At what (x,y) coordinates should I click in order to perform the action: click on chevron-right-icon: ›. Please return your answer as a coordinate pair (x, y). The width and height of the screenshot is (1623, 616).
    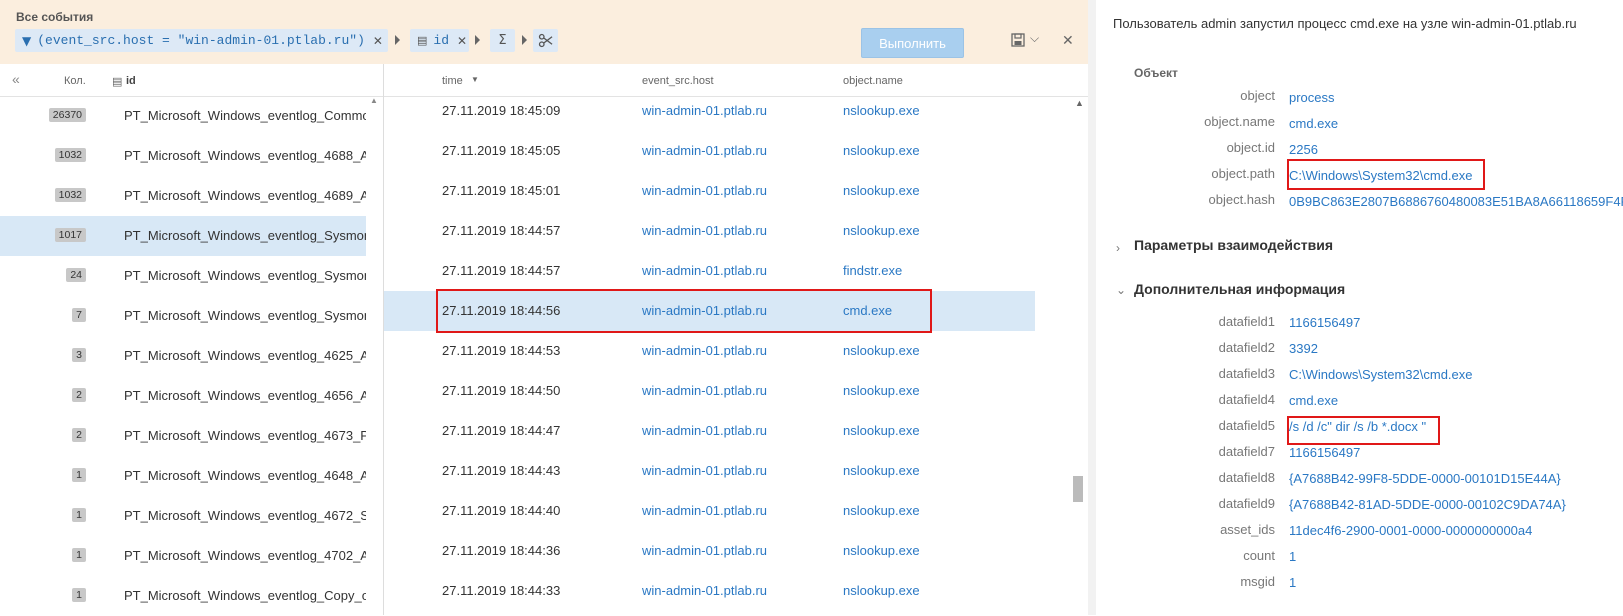
    Looking at the image, I should click on (1118, 248).